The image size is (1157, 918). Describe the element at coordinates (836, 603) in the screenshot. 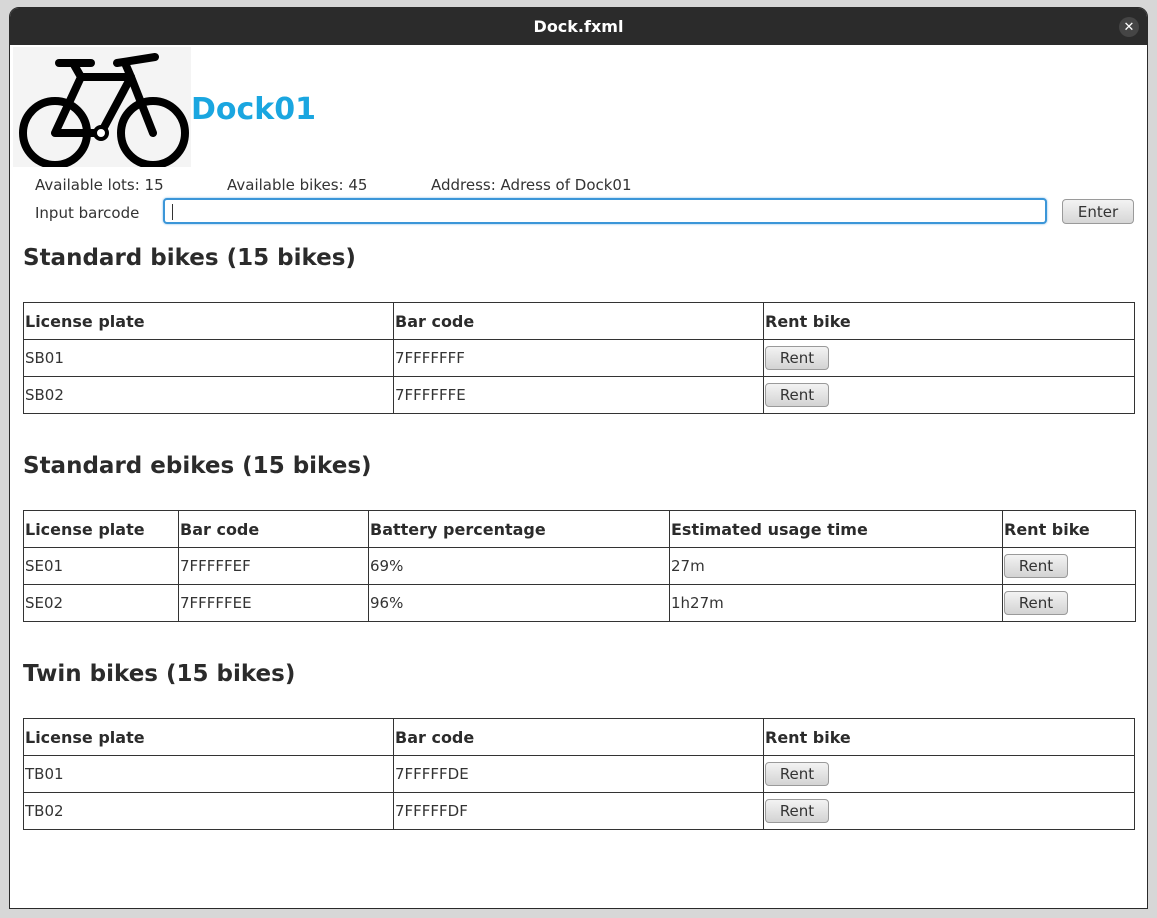

I see `estimated-usage-time: 1h27m` at that location.